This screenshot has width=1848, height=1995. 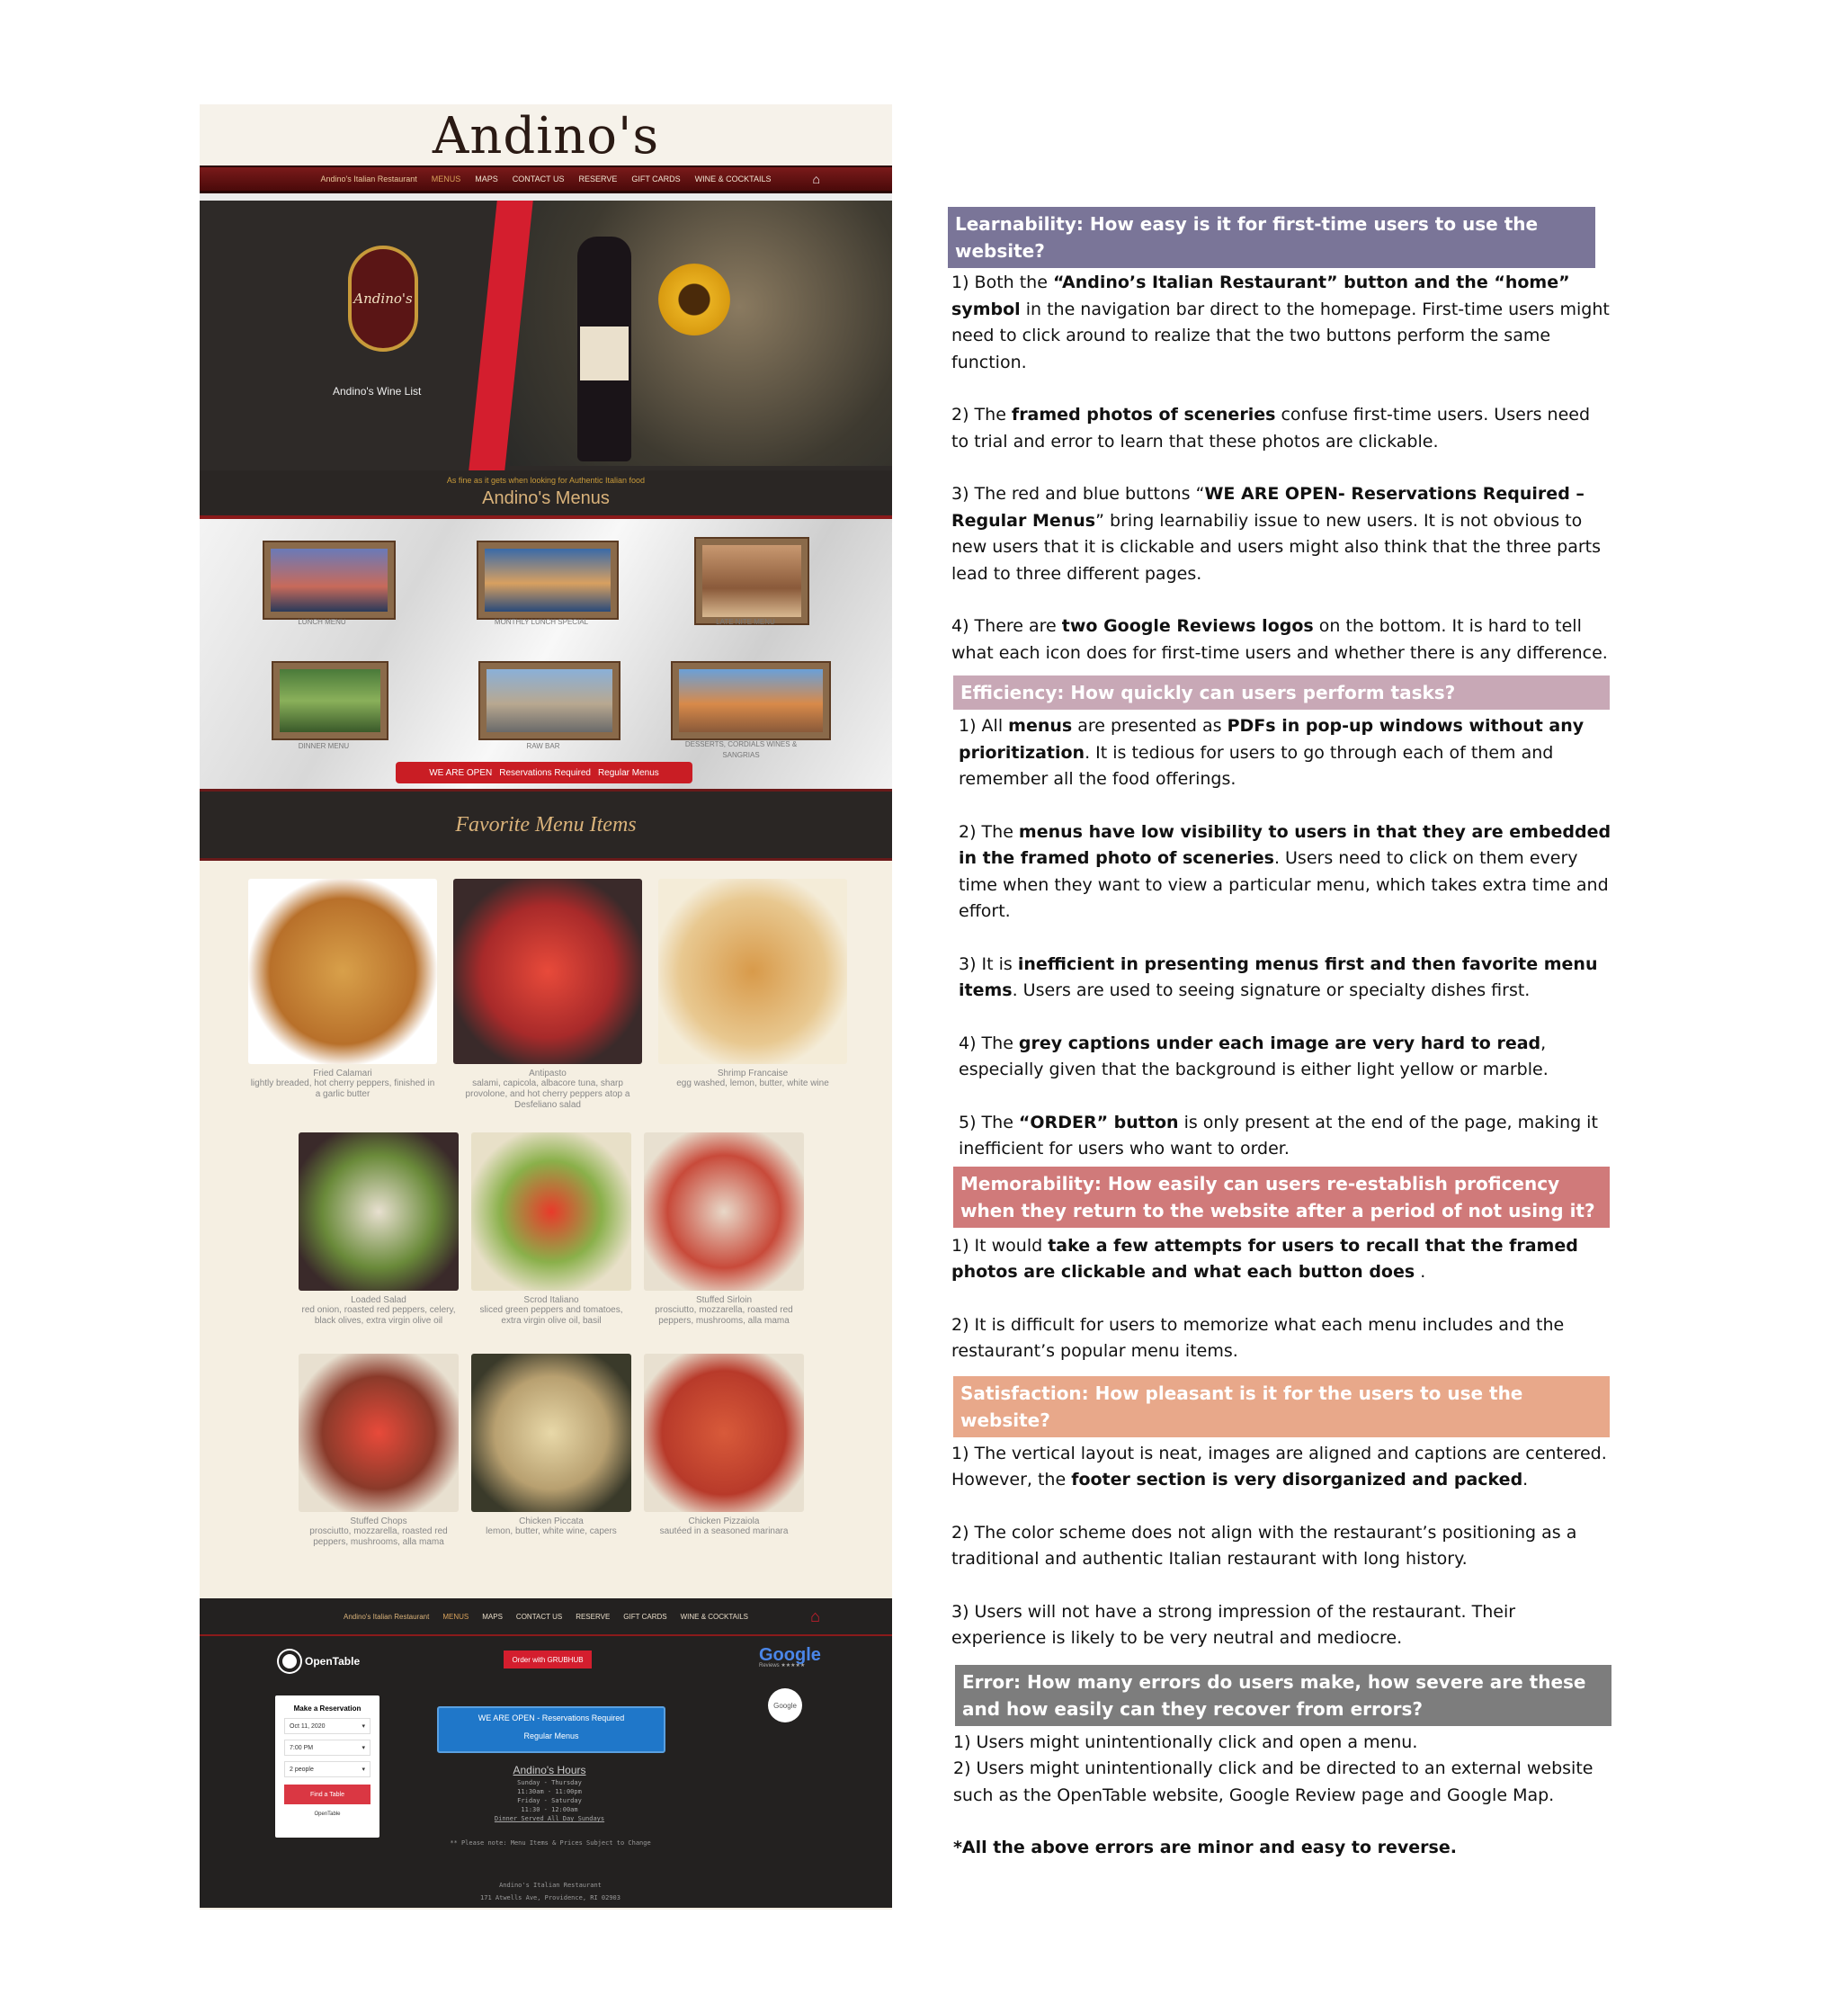 I want to click on time-select: 7:00 PM ▾, so click(x=327, y=1748).